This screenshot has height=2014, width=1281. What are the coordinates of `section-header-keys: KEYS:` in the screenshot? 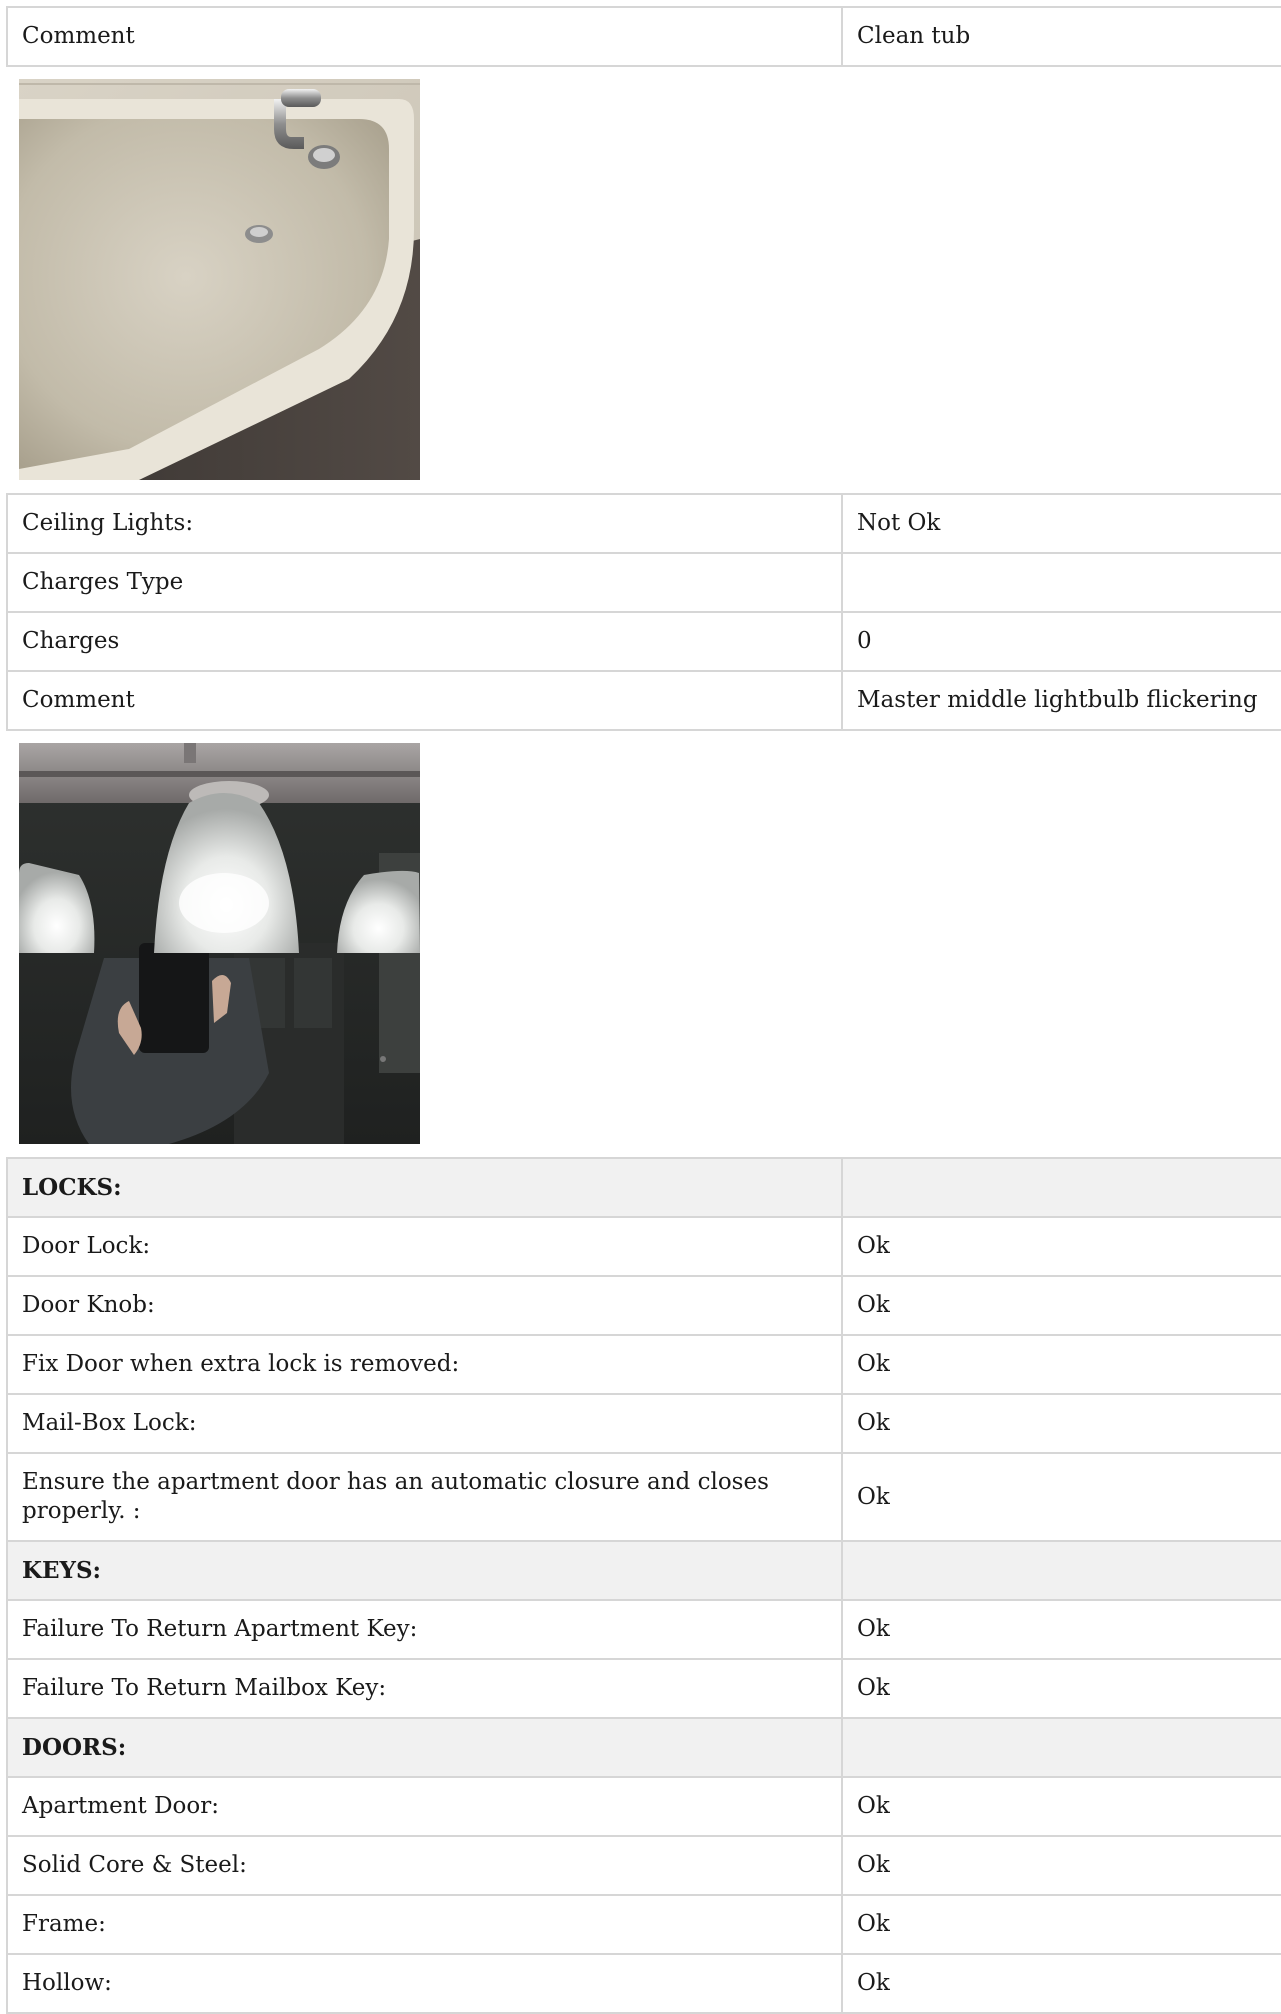 It's located at (643, 1570).